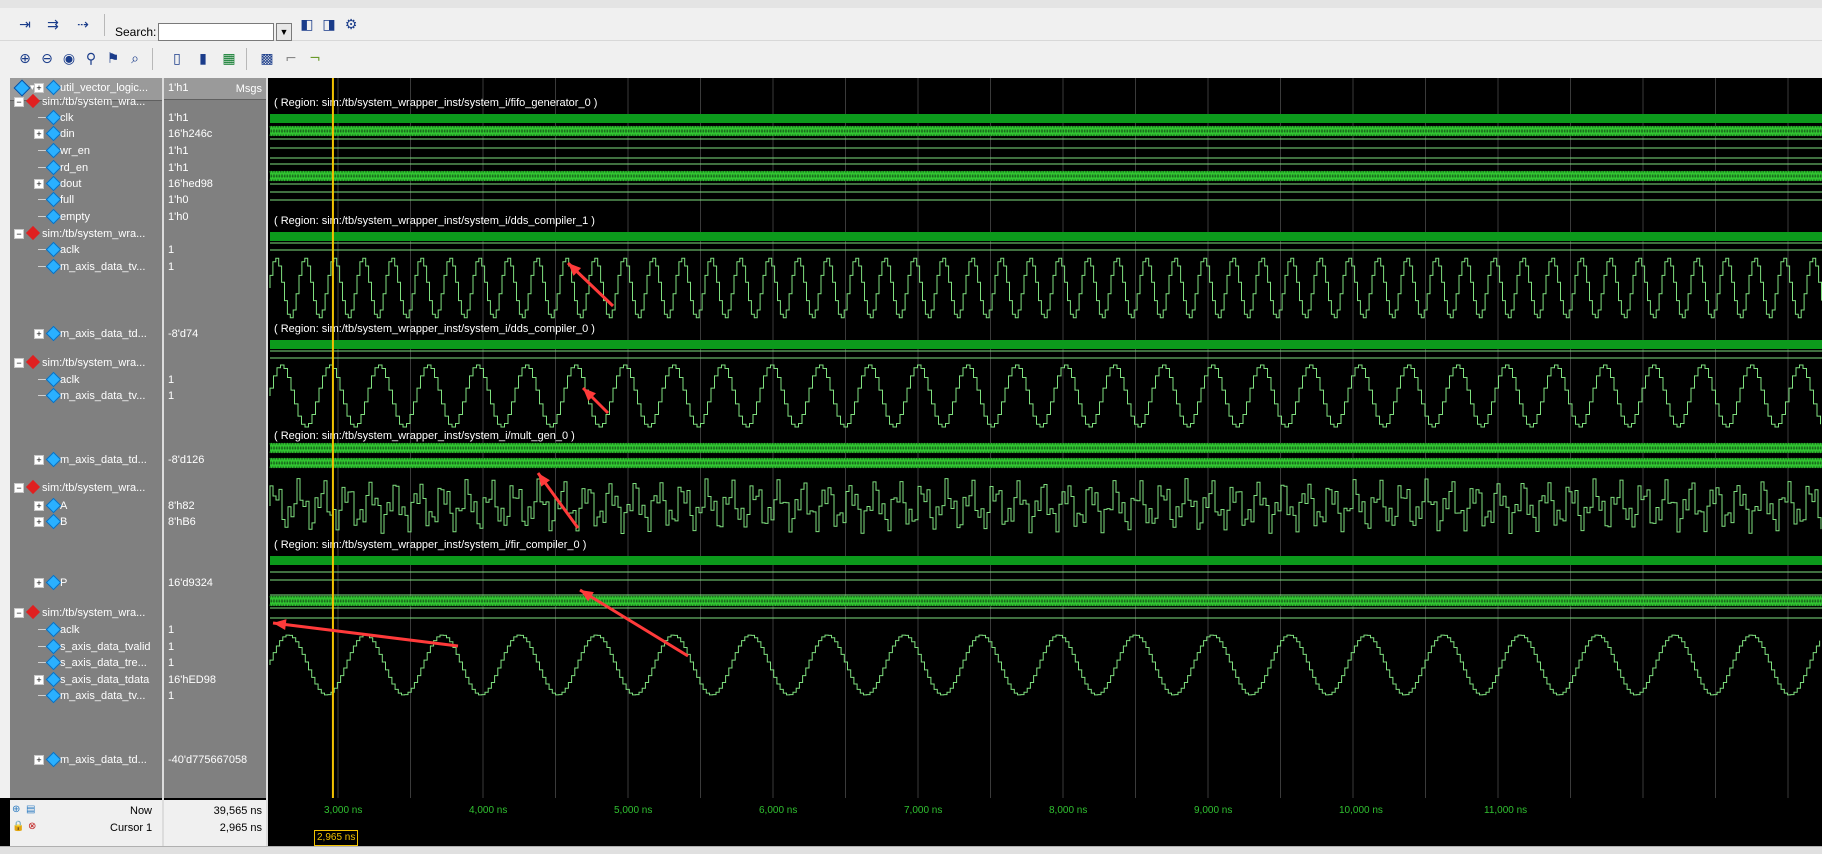 The height and width of the screenshot is (854, 1822). Describe the element at coordinates (1068, 810) in the screenshot. I see `time-tick-label: 8,000 ns` at that location.